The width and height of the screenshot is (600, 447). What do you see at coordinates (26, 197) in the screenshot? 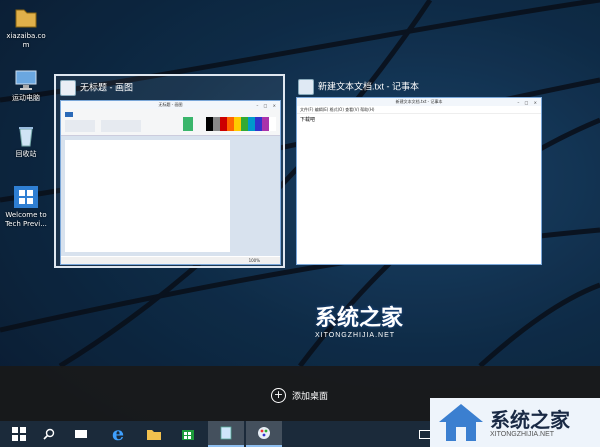
I see `windows-logo-icon` at bounding box center [26, 197].